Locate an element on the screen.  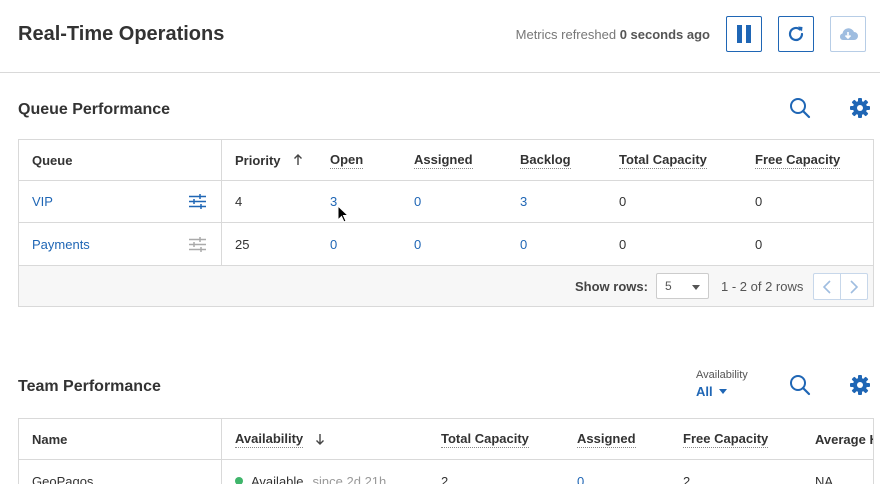
col-team-total-capacity: Total Capacity is located at coordinates (485, 439).